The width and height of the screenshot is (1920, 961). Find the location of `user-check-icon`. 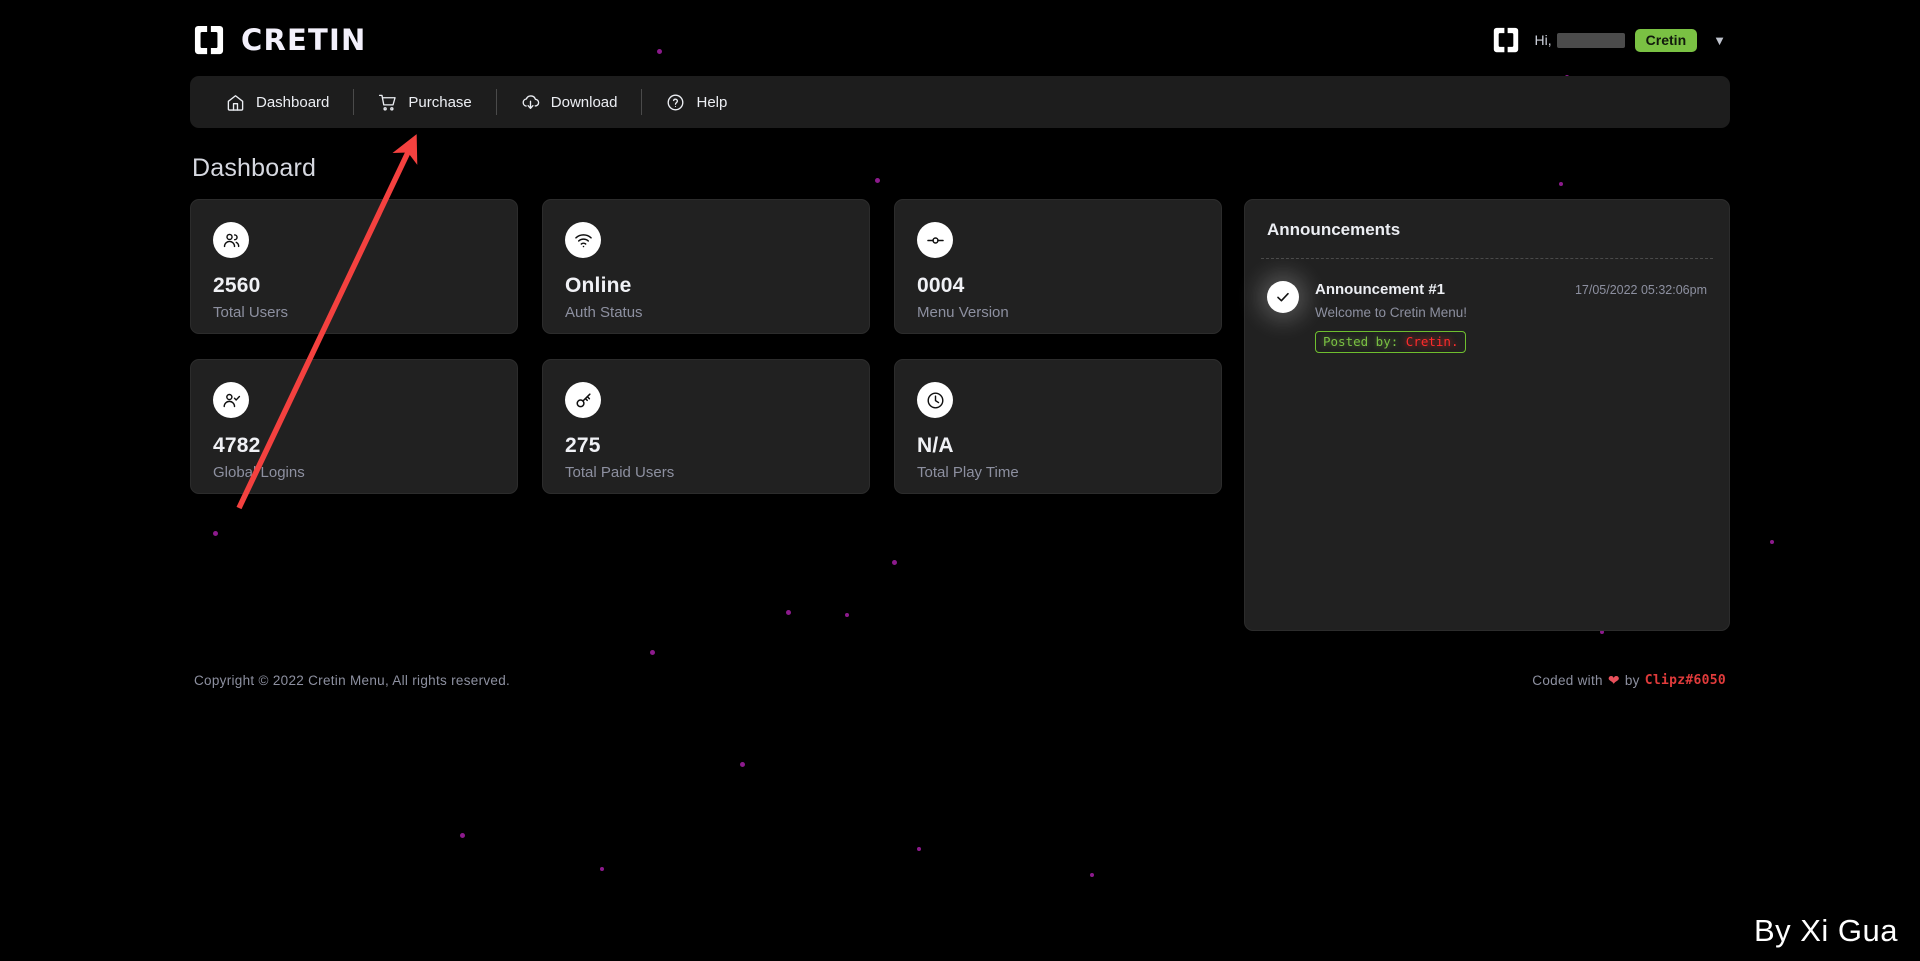

user-check-icon is located at coordinates (231, 400).